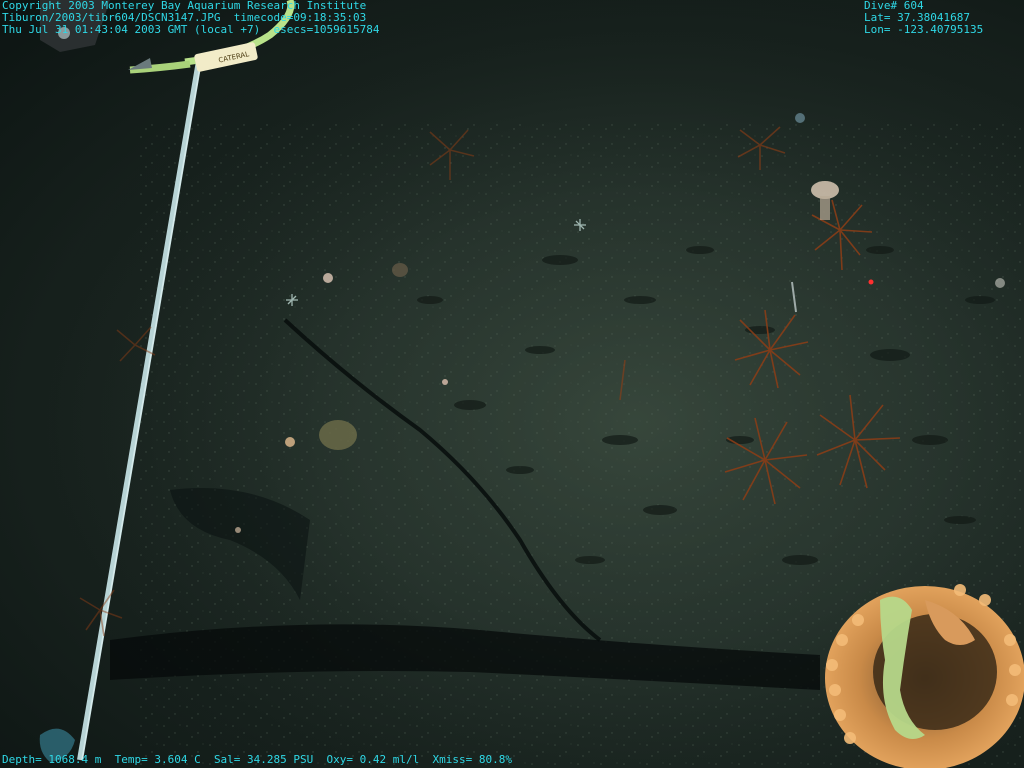 This screenshot has height=768, width=1024. Describe the element at coordinates (326, 29) in the screenshot. I see `esecs: esecs=1059615784` at that location.